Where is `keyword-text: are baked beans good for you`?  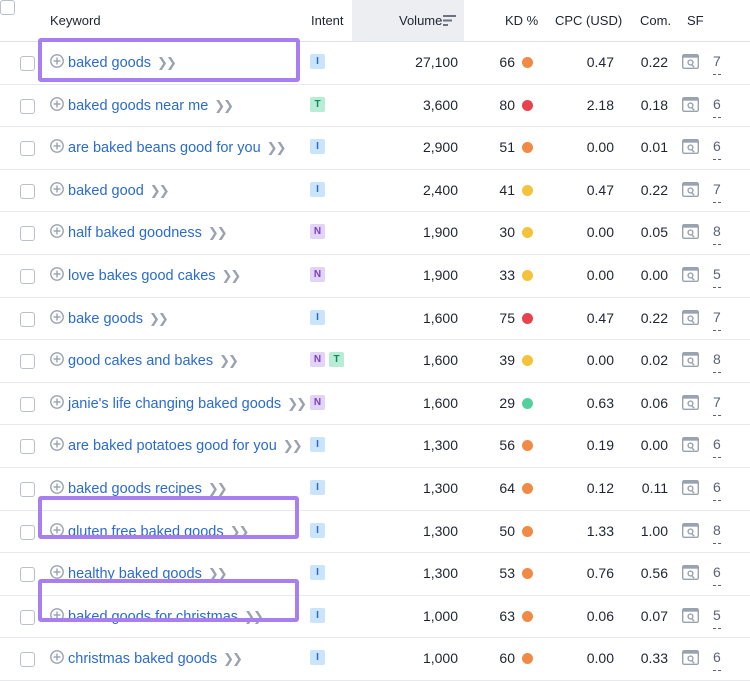 keyword-text: are baked beans good for you is located at coordinates (164, 148).